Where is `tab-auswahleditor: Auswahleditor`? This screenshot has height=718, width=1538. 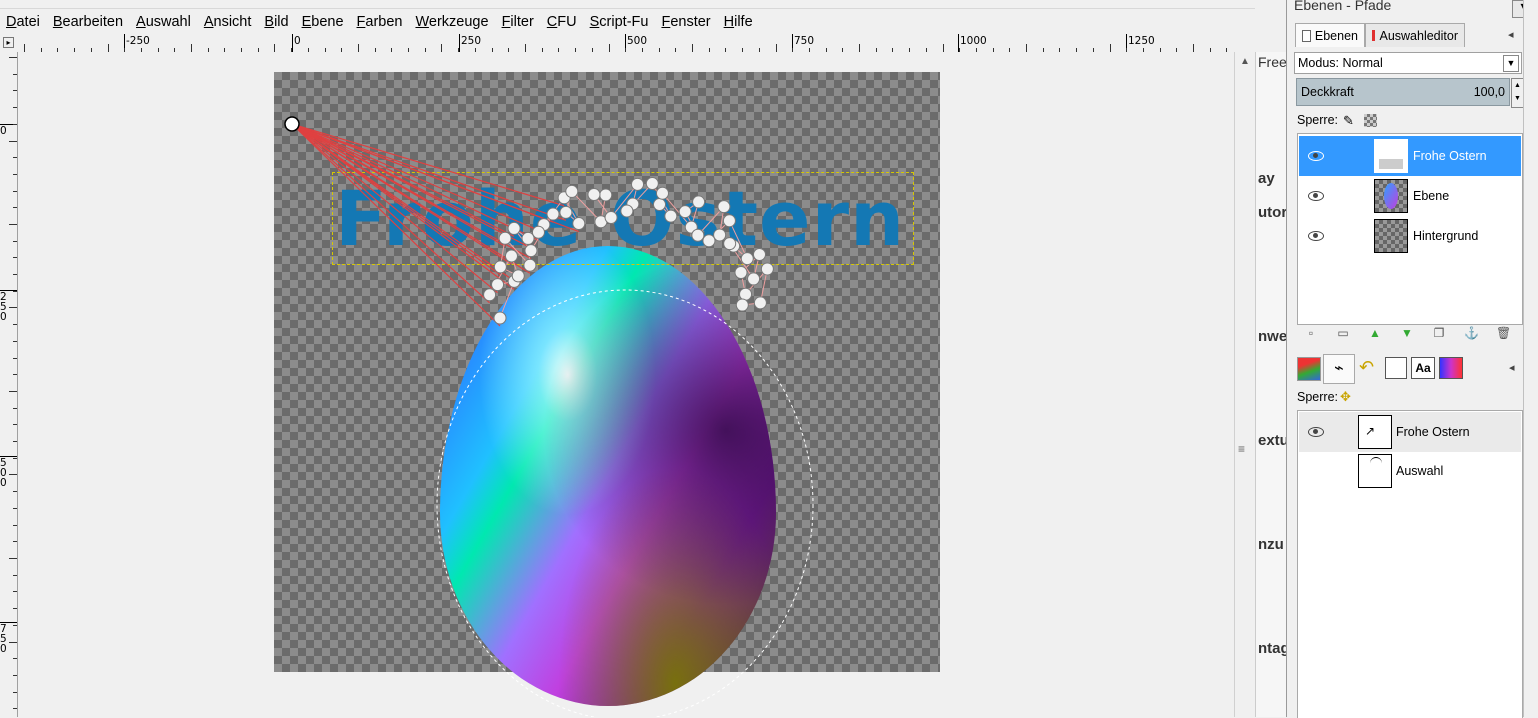 tab-auswahleditor: Auswahleditor is located at coordinates (1415, 35).